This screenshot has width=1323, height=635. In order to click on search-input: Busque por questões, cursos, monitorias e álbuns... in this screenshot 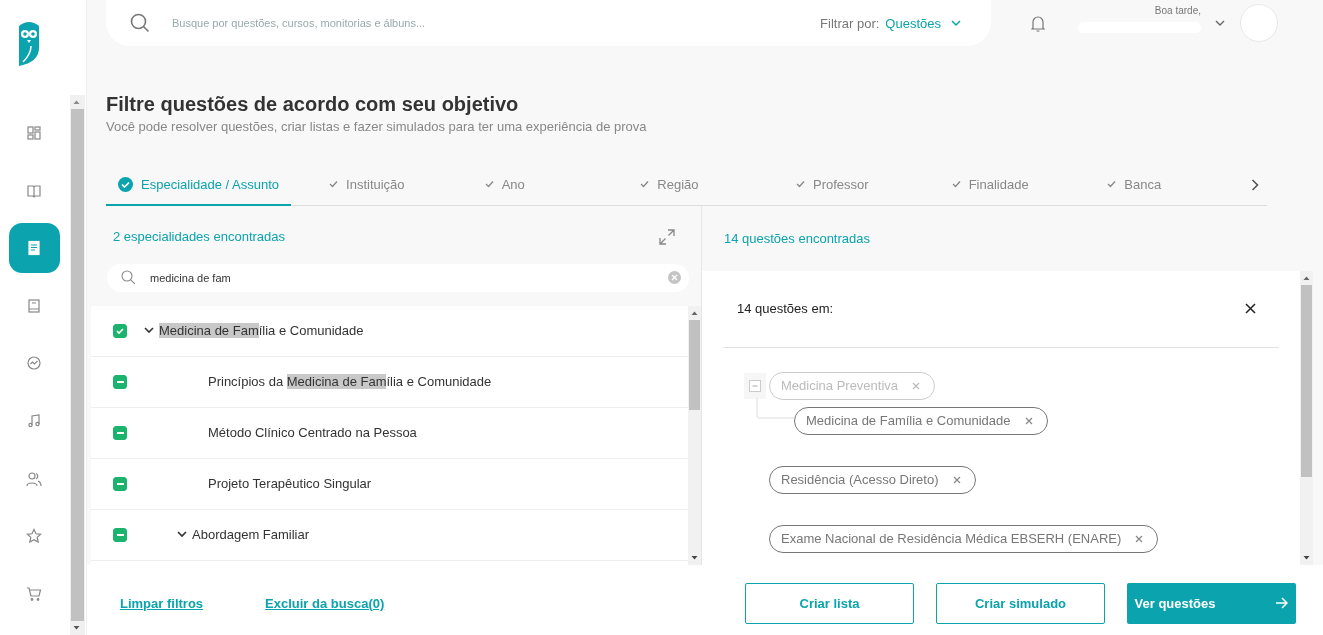, I will do `click(495, 23)`.